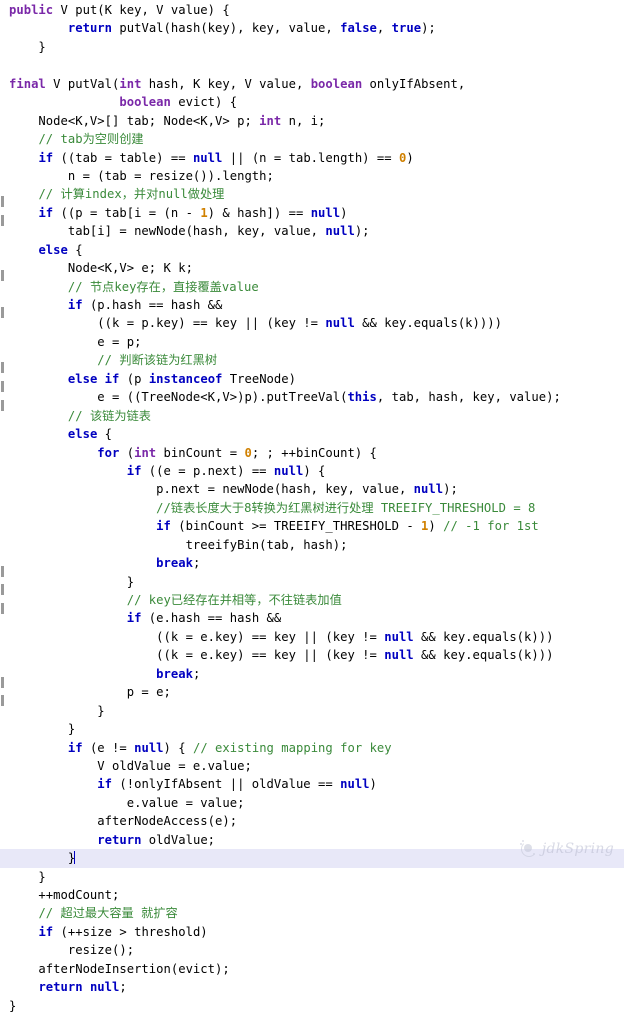 The width and height of the screenshot is (624, 1015). Describe the element at coordinates (197, 636) in the screenshot. I see `code-token-plain: ((k = e.key) == key || (key !=` at that location.